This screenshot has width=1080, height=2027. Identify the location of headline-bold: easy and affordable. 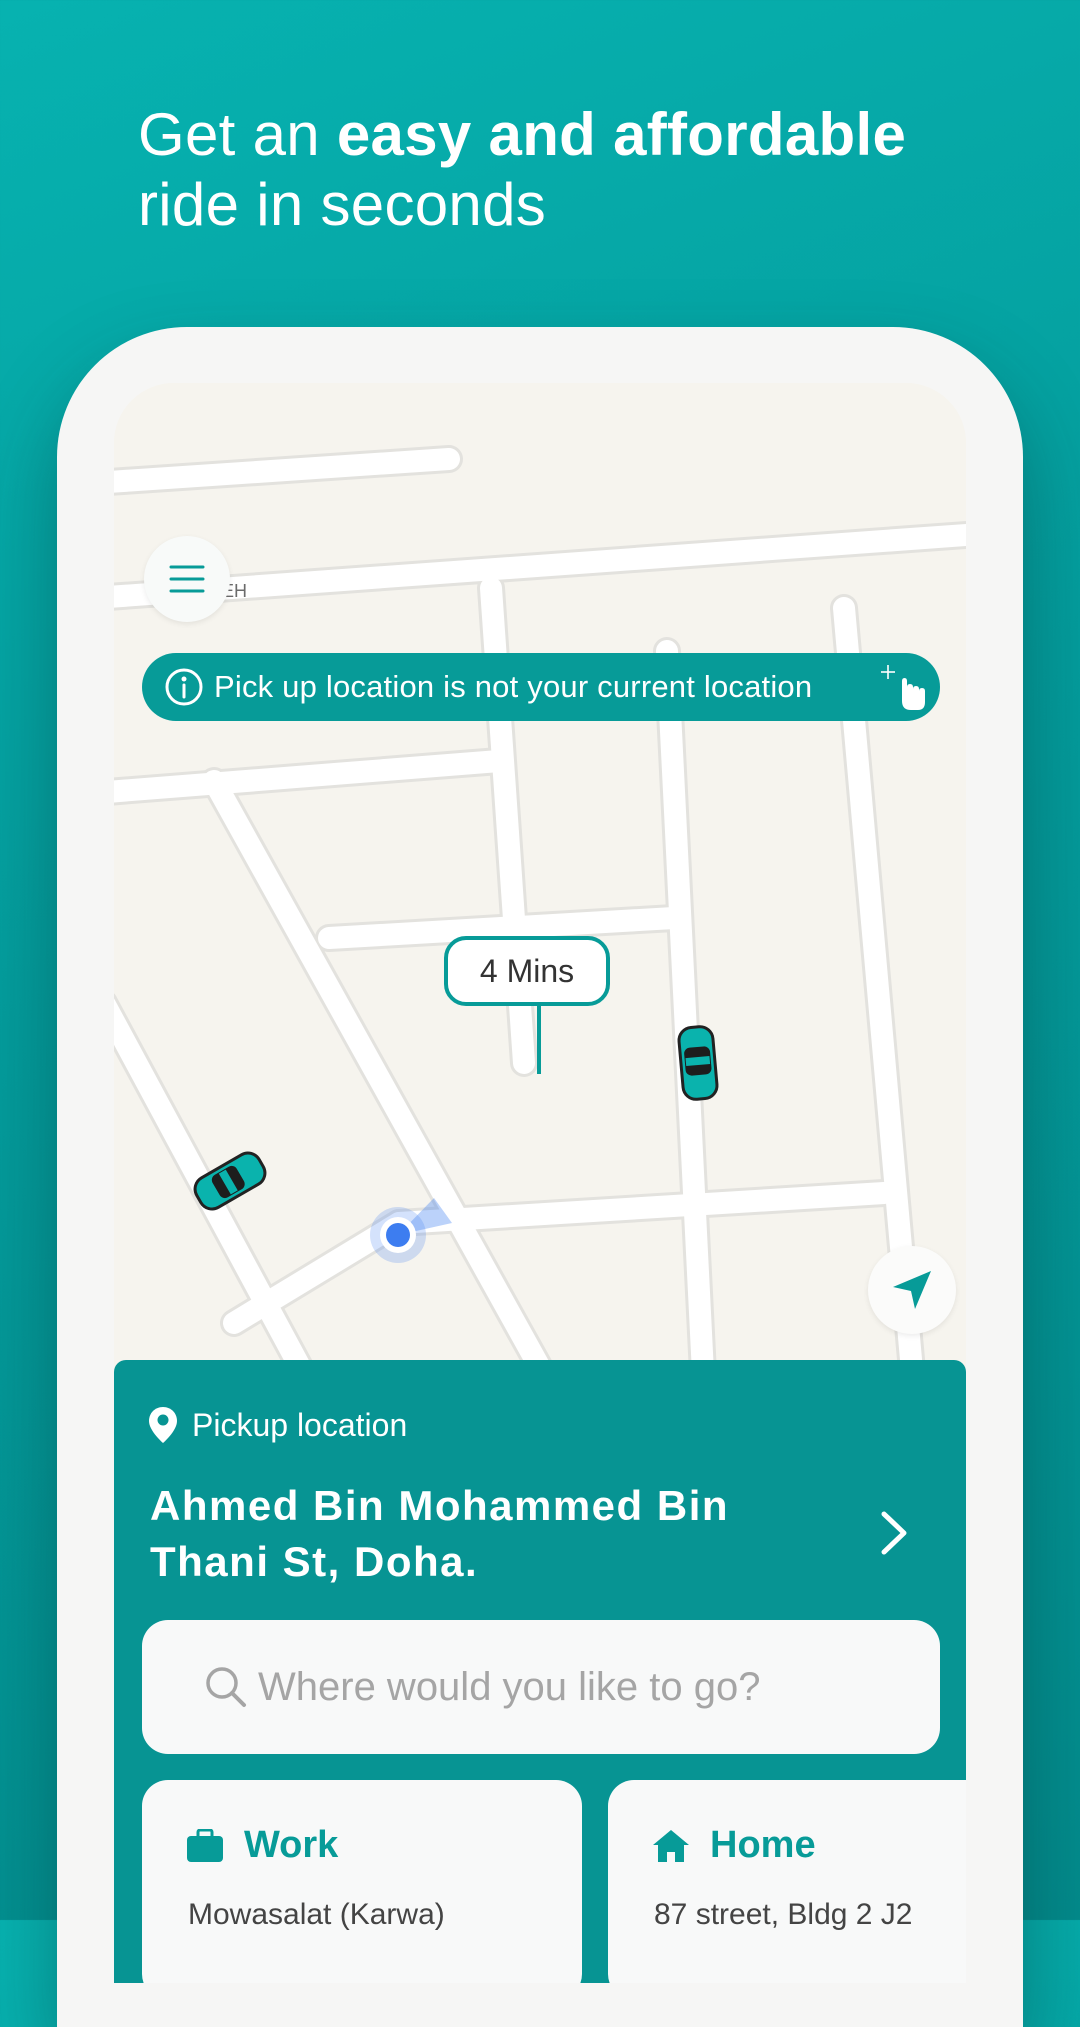
(621, 134).